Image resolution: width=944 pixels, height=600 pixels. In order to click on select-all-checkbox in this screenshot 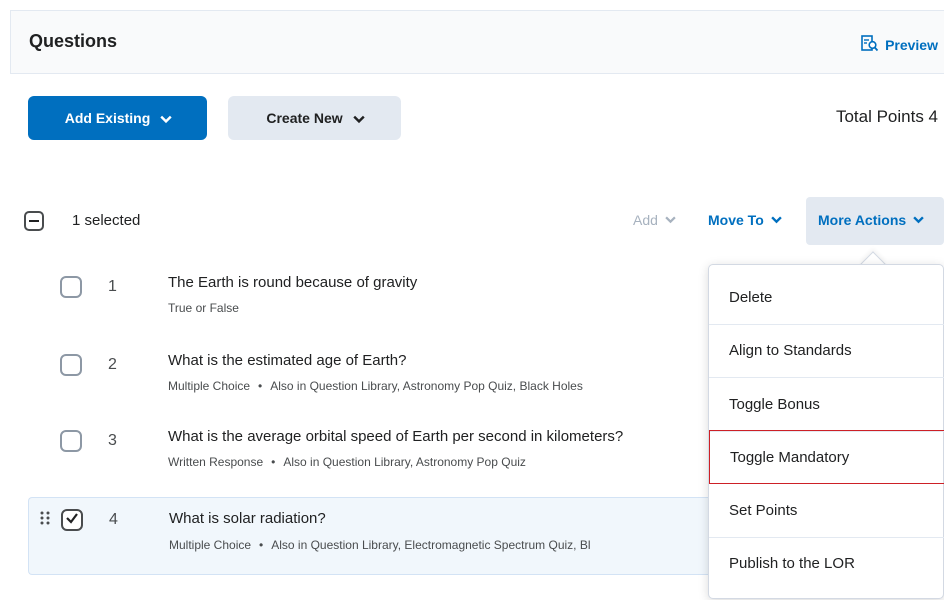, I will do `click(34, 221)`.